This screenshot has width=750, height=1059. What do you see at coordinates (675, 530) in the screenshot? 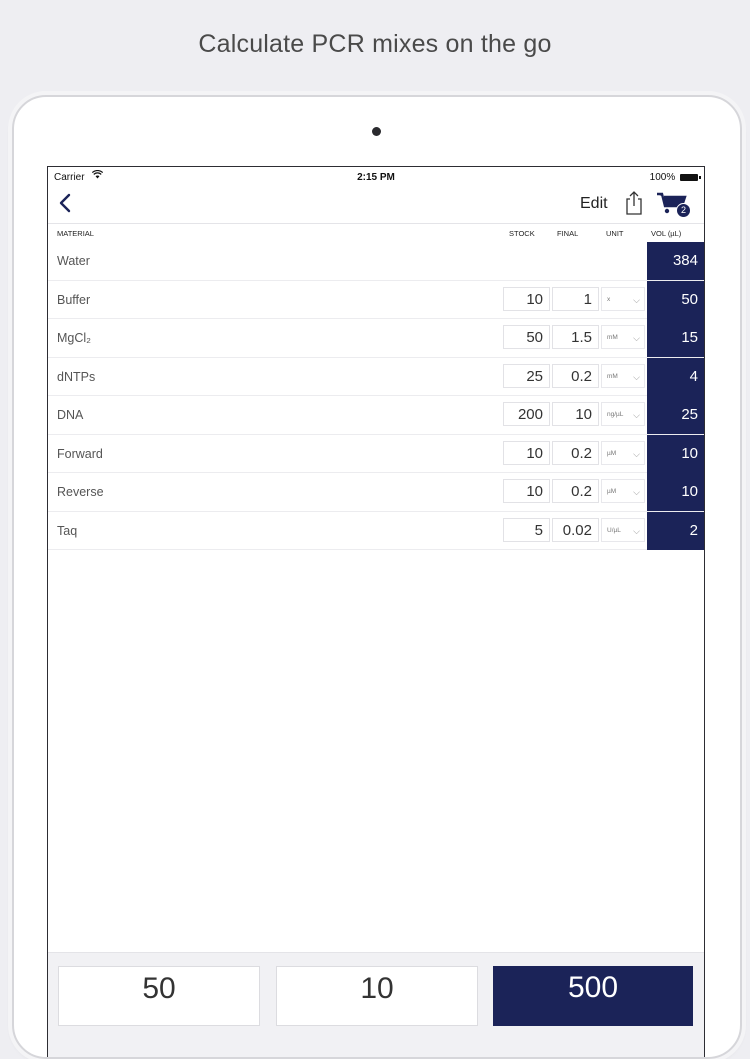
I see `volume-cell: 2` at bounding box center [675, 530].